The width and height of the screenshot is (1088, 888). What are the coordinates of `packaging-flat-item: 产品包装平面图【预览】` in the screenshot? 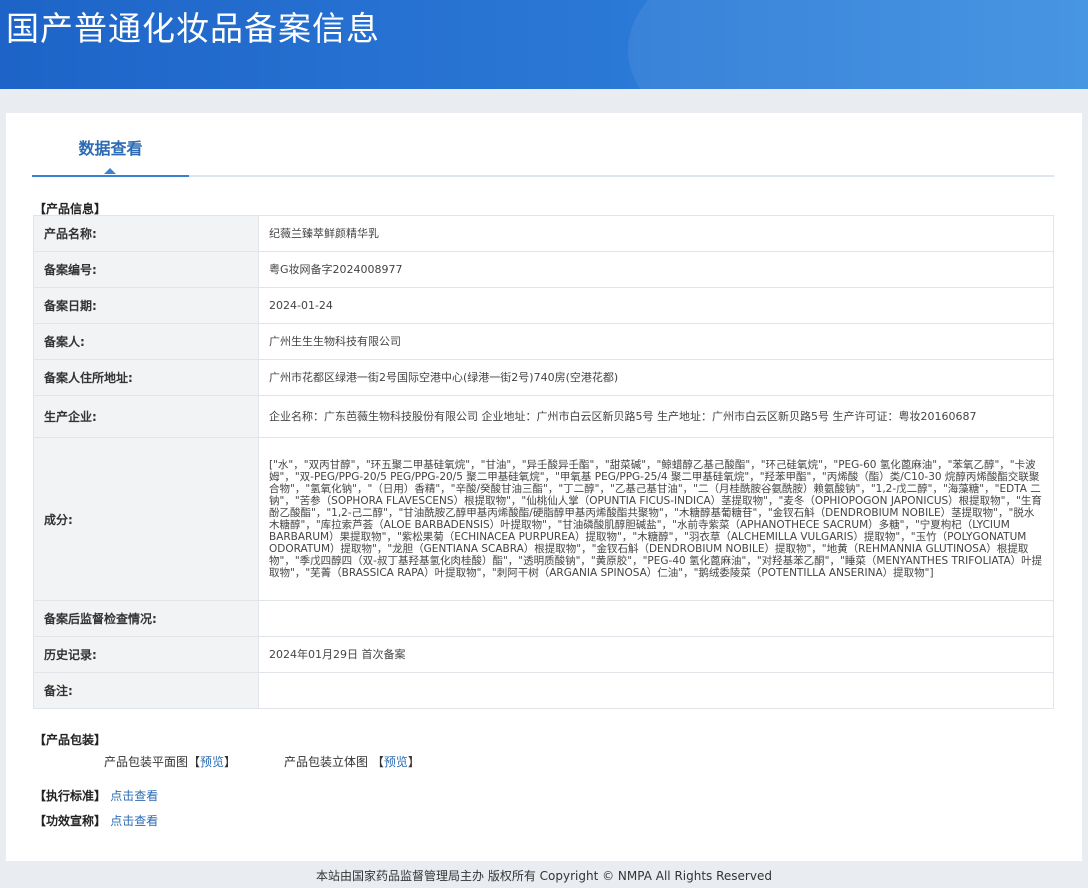 It's located at (170, 761).